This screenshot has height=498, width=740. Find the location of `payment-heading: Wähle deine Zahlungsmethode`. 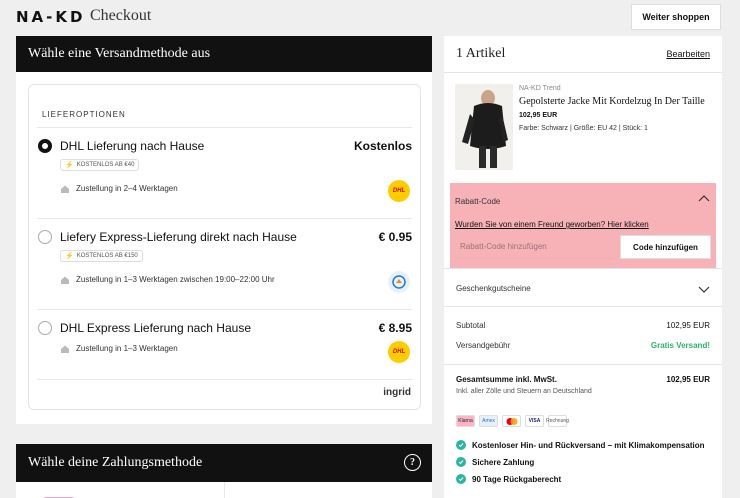

payment-heading: Wähle deine Zahlungsmethode is located at coordinates (115, 462).